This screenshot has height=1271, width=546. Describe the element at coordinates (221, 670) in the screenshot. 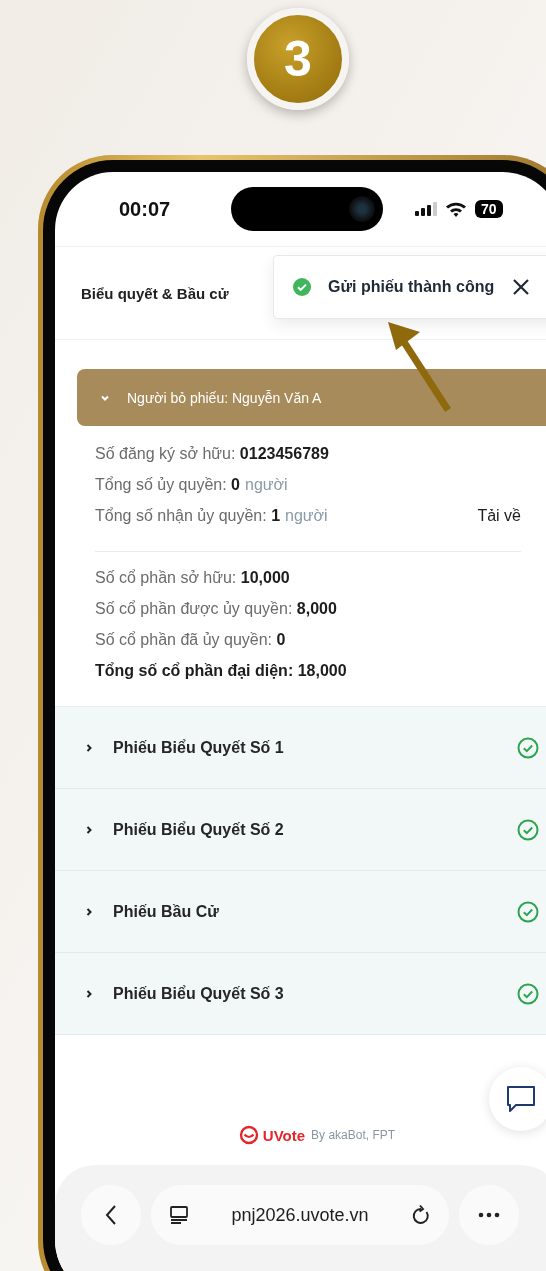

I see `share-line: Tổng số cổ phần đại diện: 18,000` at that location.